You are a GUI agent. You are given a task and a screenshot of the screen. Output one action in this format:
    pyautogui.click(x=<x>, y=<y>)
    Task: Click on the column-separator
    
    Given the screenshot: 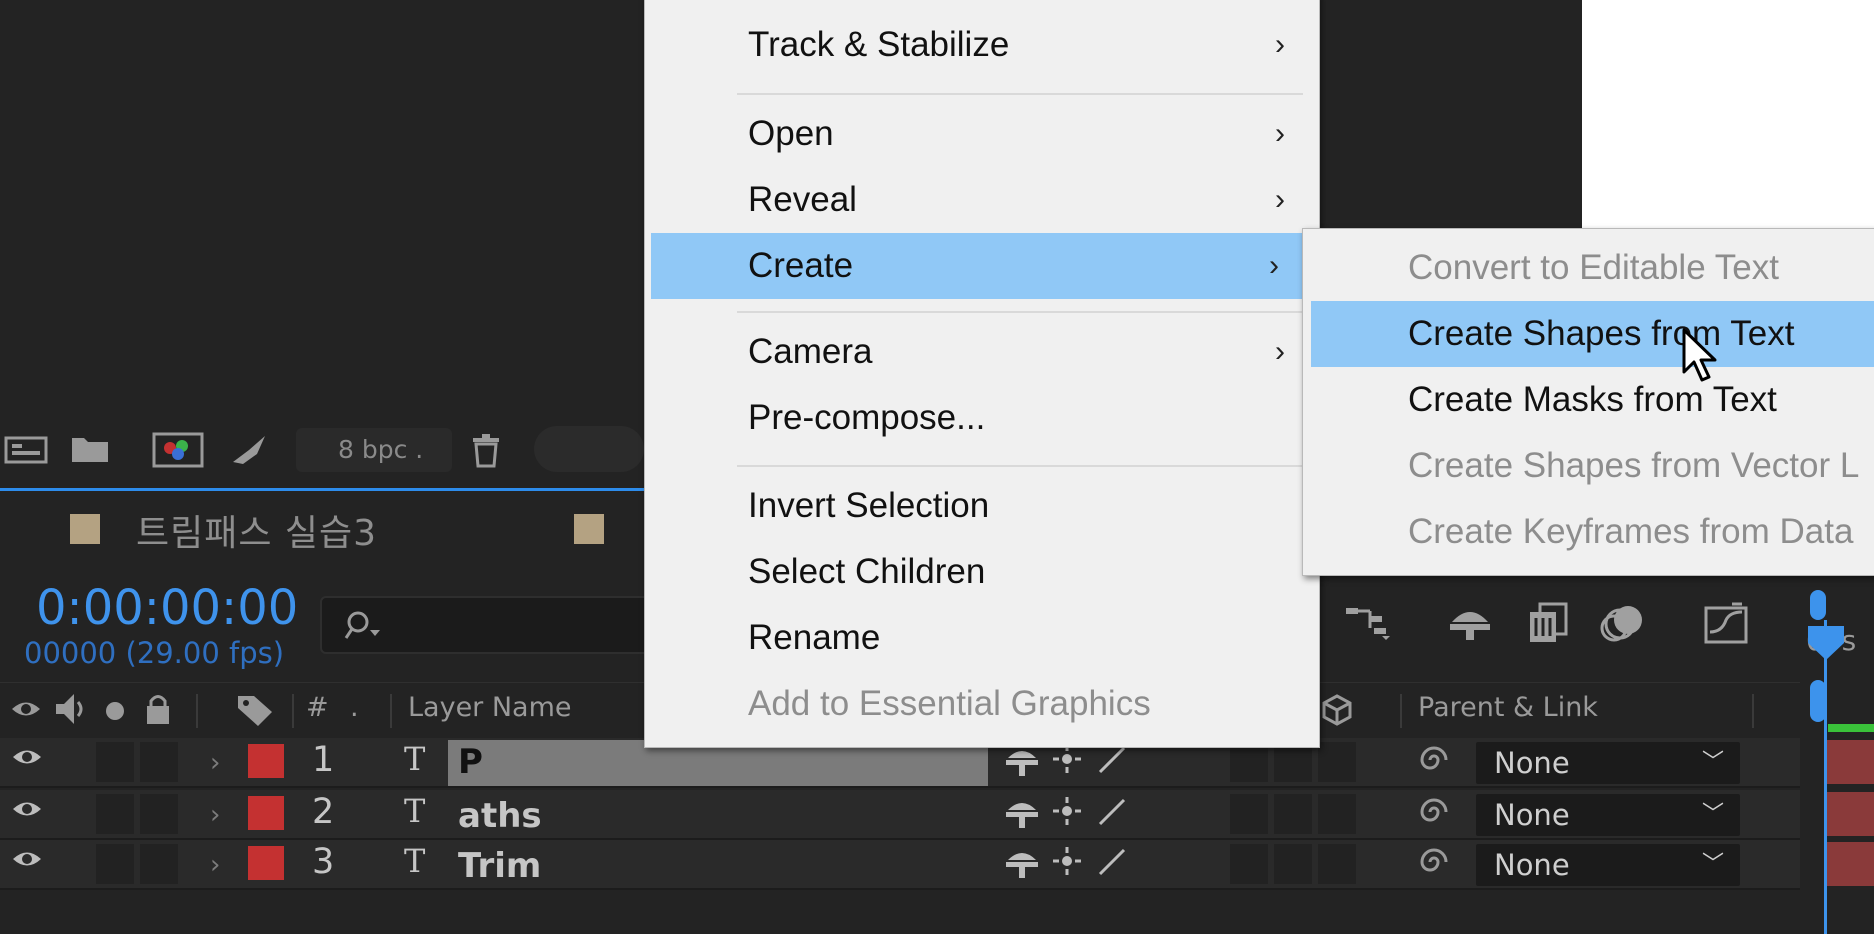 What is the action you would take?
    pyautogui.click(x=1401, y=711)
    